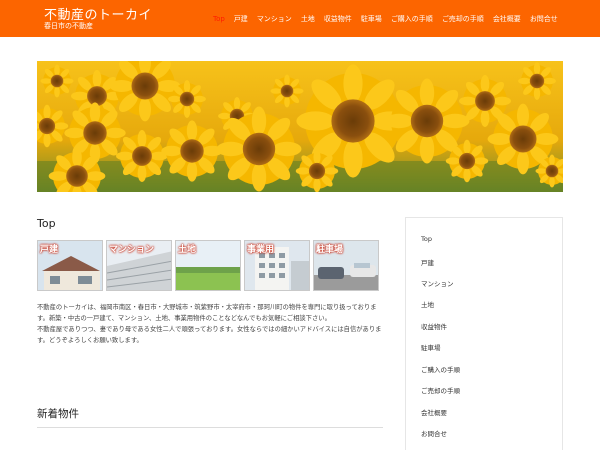 Image resolution: width=600 pixels, height=450 pixels. What do you see at coordinates (427, 262) in the screenshot?
I see `sidebar-item-house: 戸建` at bounding box center [427, 262].